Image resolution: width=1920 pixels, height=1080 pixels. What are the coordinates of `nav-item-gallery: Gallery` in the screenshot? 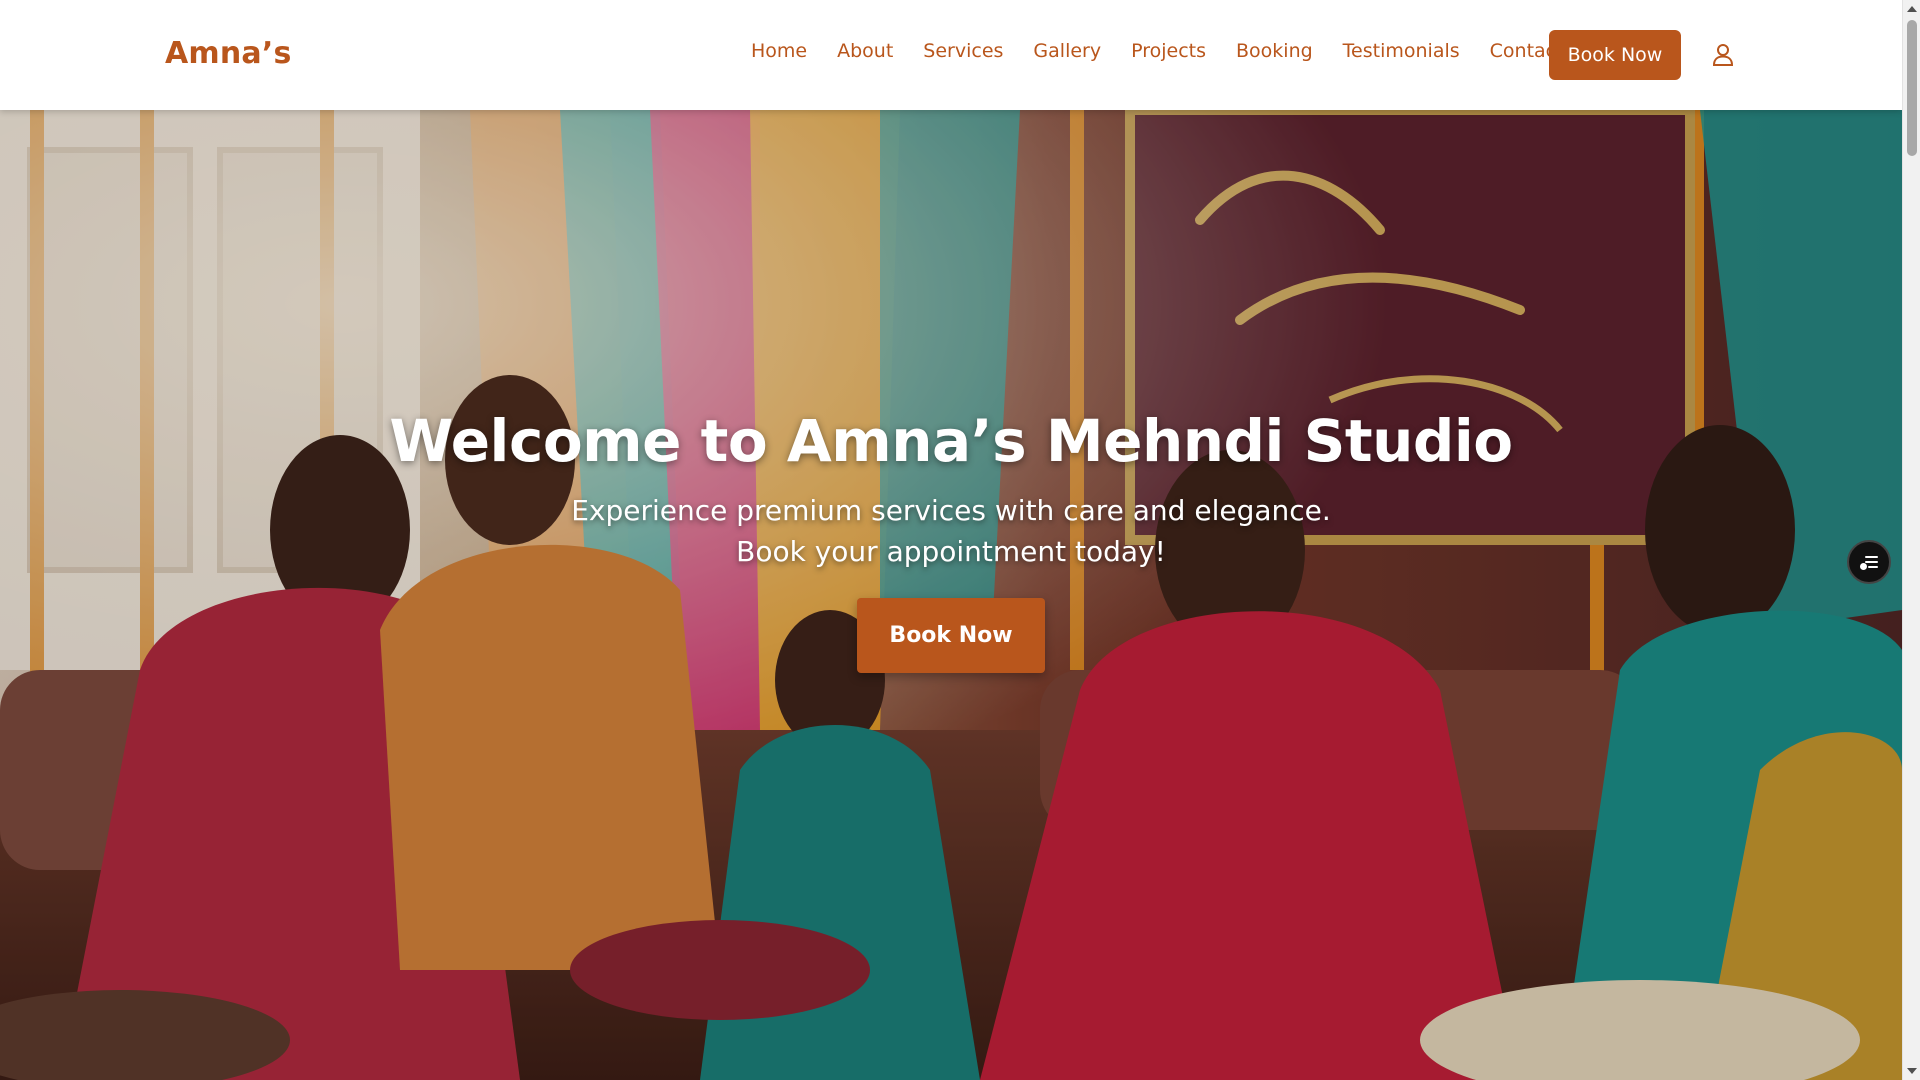 It's located at (1067, 51).